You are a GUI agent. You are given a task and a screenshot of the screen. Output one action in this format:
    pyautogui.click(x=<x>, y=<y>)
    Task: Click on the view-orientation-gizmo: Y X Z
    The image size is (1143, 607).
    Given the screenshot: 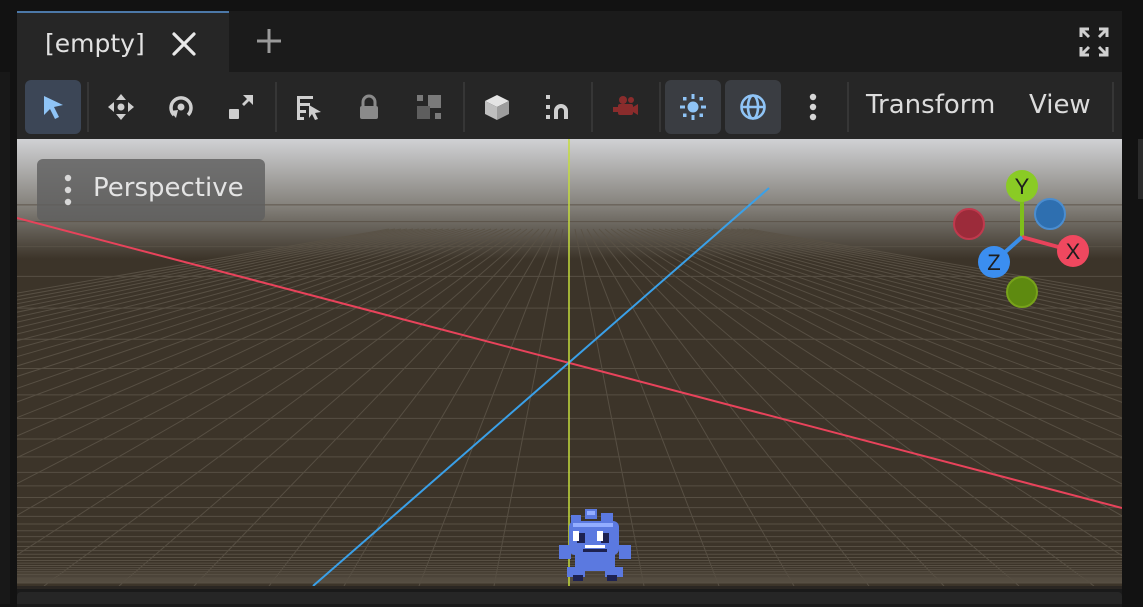 What is the action you would take?
    pyautogui.click(x=1020, y=239)
    